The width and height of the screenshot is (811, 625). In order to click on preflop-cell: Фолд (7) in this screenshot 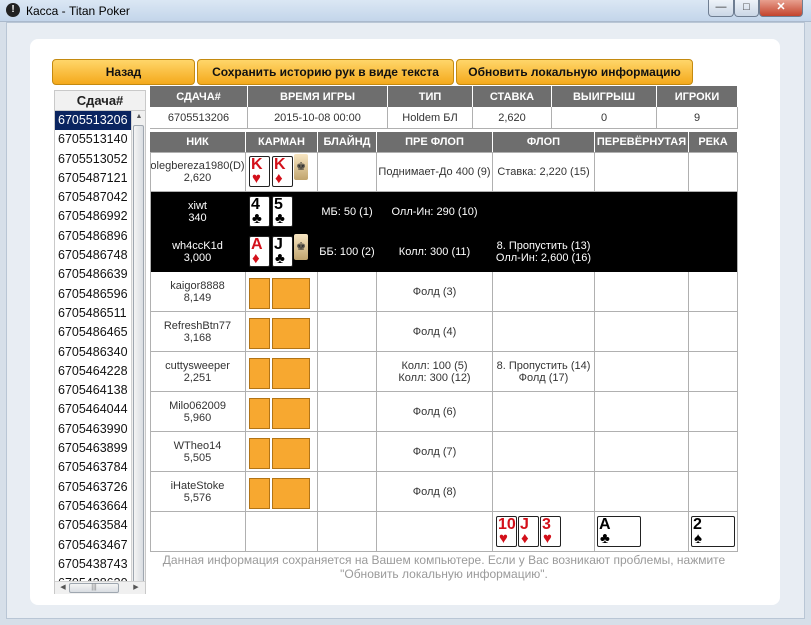, I will do `click(435, 452)`.